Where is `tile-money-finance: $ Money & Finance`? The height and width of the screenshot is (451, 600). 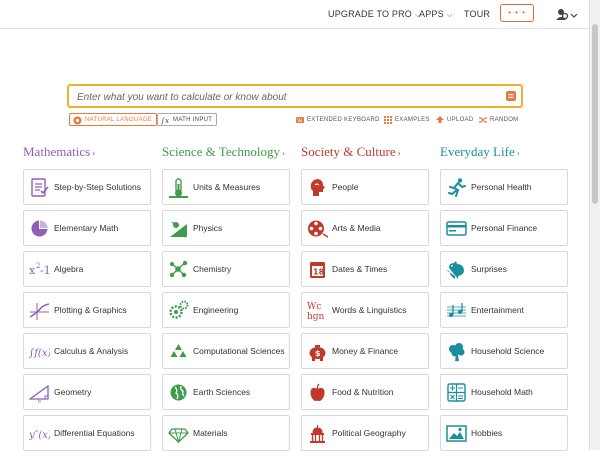
tile-money-finance: $ Money & Finance is located at coordinates (365, 351).